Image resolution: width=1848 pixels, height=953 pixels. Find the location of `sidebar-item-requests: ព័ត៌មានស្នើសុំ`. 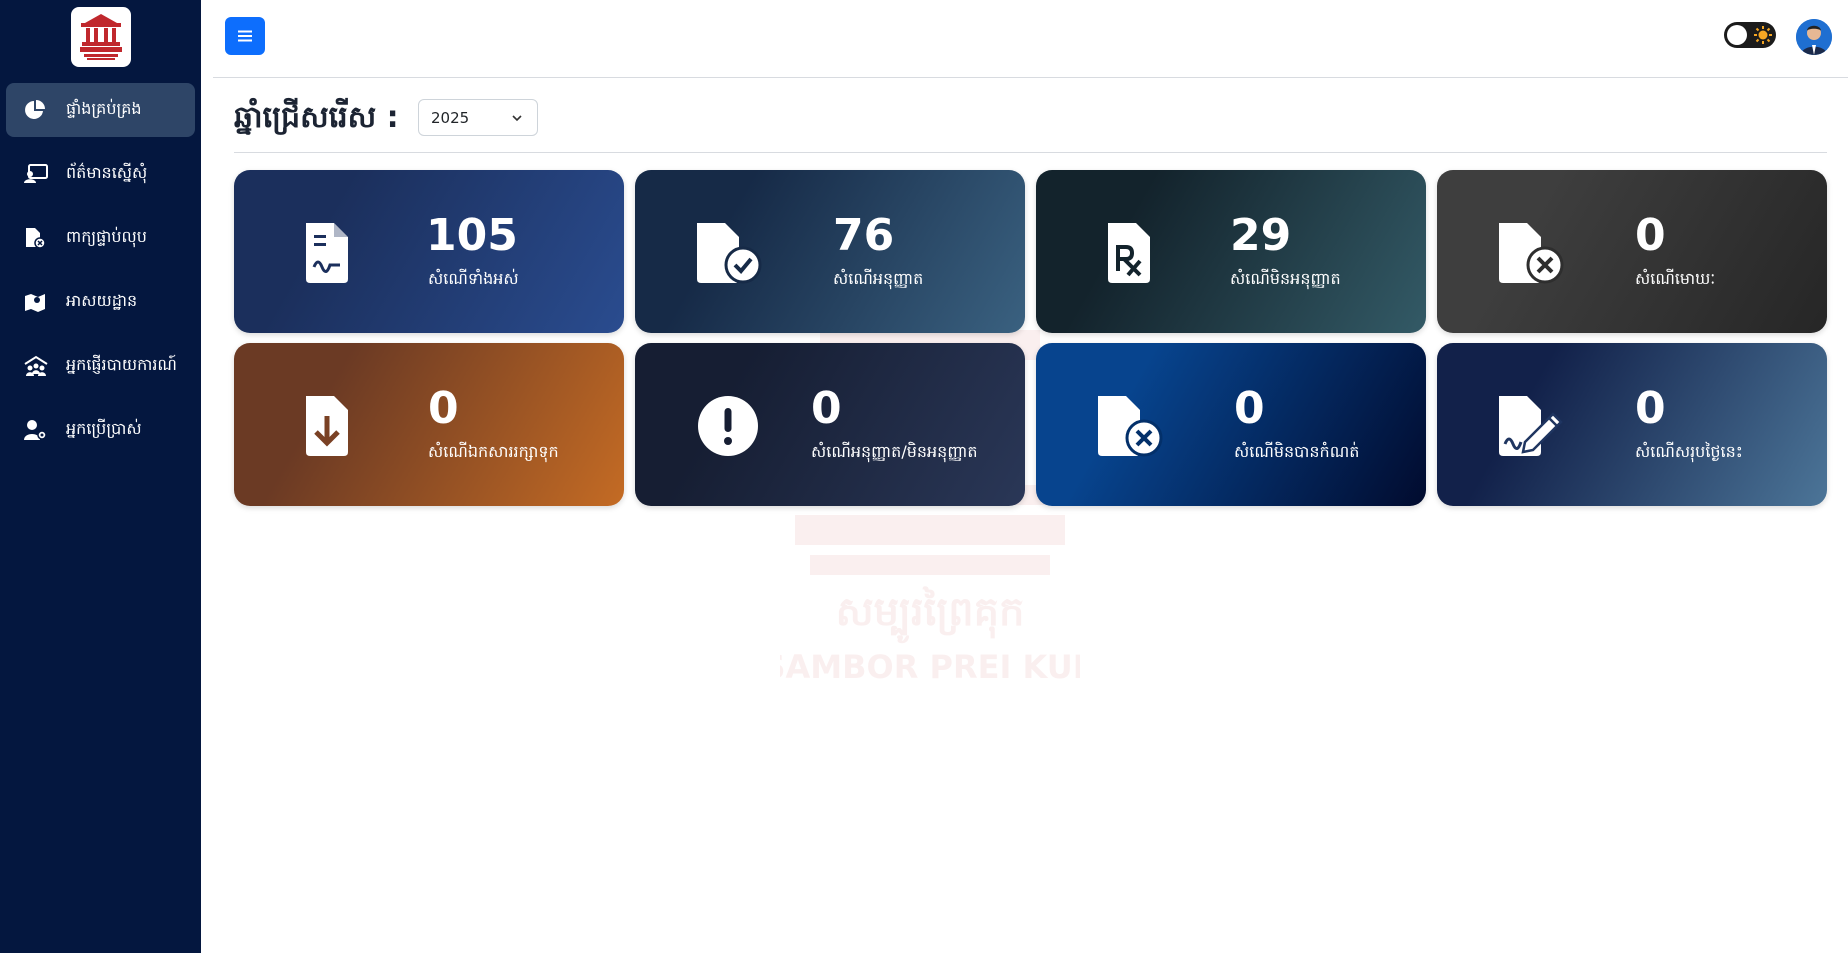

sidebar-item-requests: ព័ត៌មានស្នើសុំ is located at coordinates (100, 174).